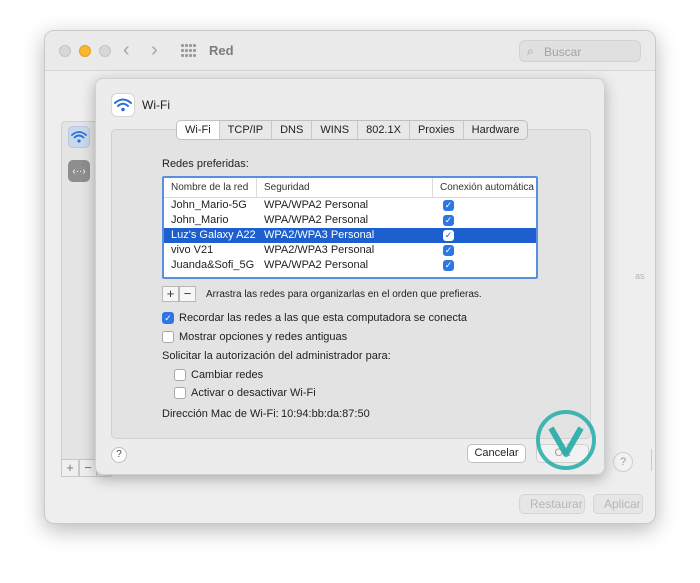 This screenshot has width=700, height=583. What do you see at coordinates (566, 440) in the screenshot?
I see `watermark-logo` at bounding box center [566, 440].